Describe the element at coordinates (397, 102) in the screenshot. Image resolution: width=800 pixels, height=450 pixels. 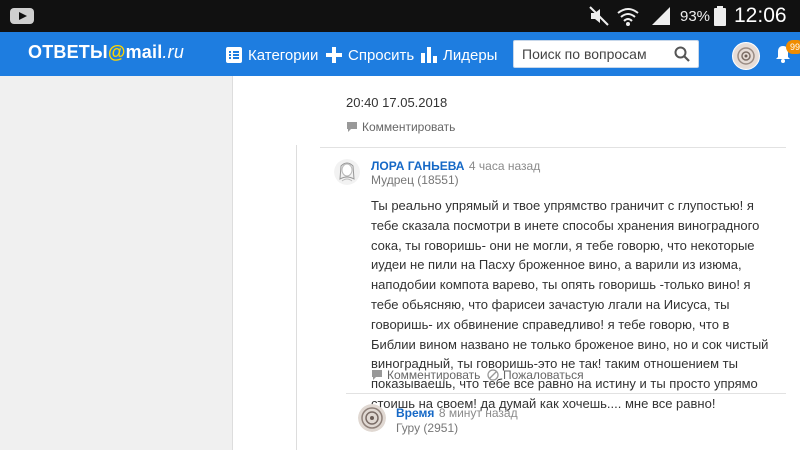
I see `answer-timestamp: 20:40 17.05.2018` at that location.